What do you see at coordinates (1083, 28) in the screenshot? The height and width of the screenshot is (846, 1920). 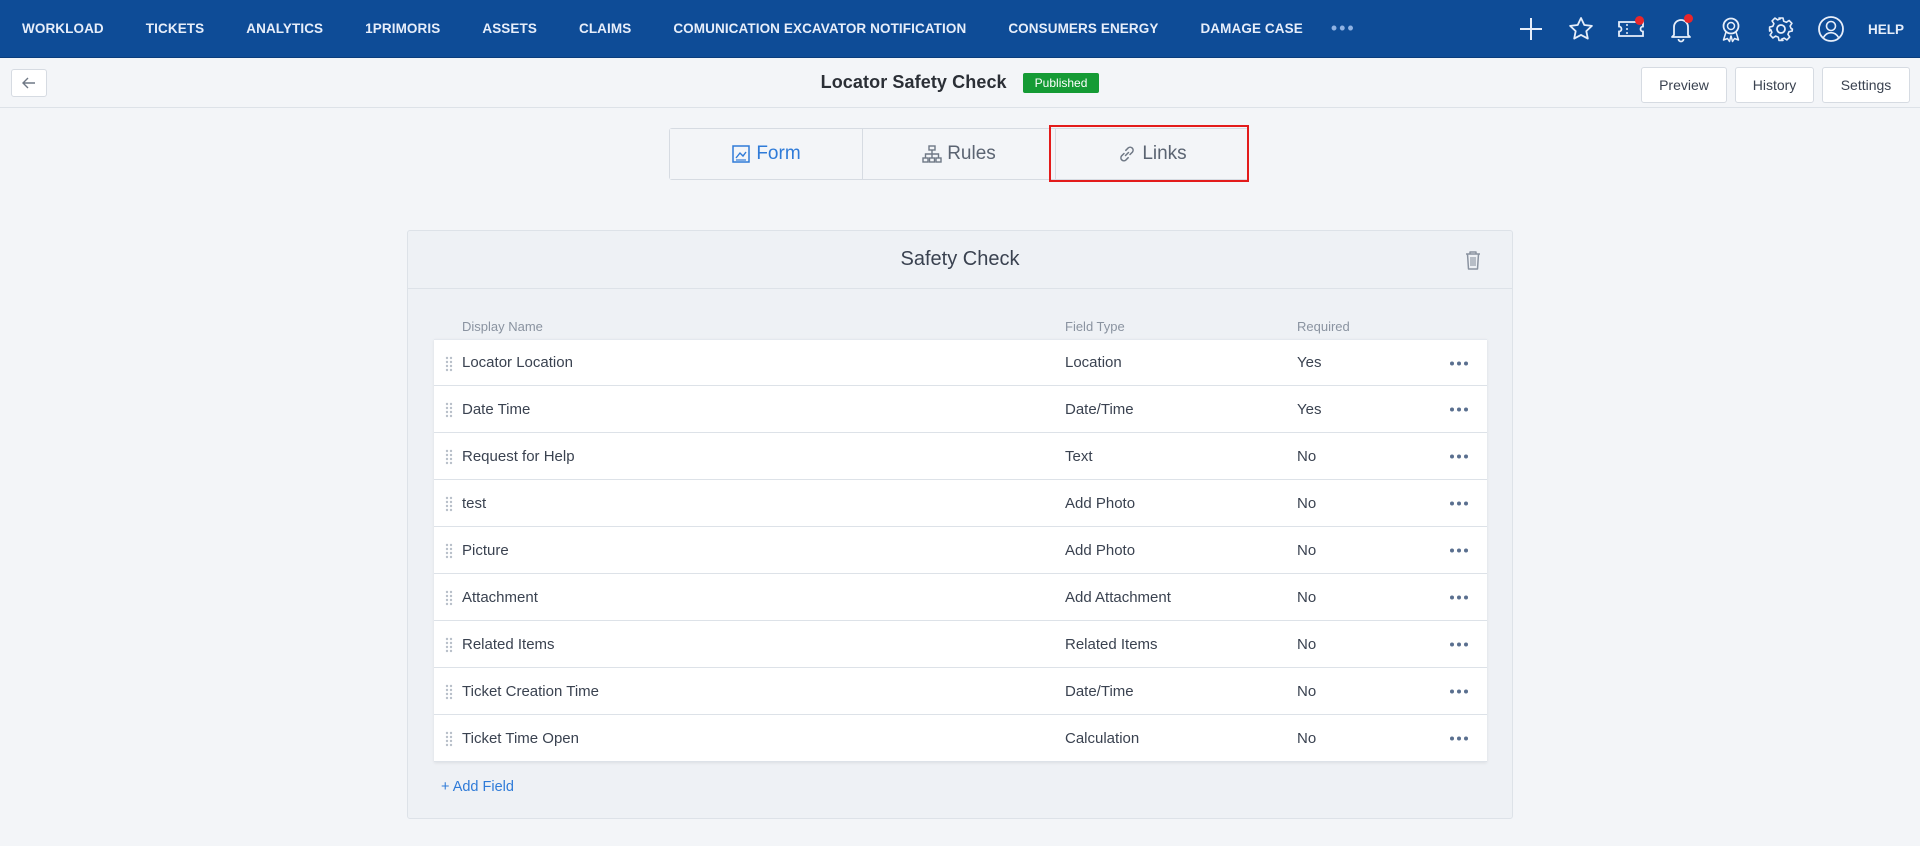 I see `nav-item-consumers-energy: CONSUMERS ENERGY` at bounding box center [1083, 28].